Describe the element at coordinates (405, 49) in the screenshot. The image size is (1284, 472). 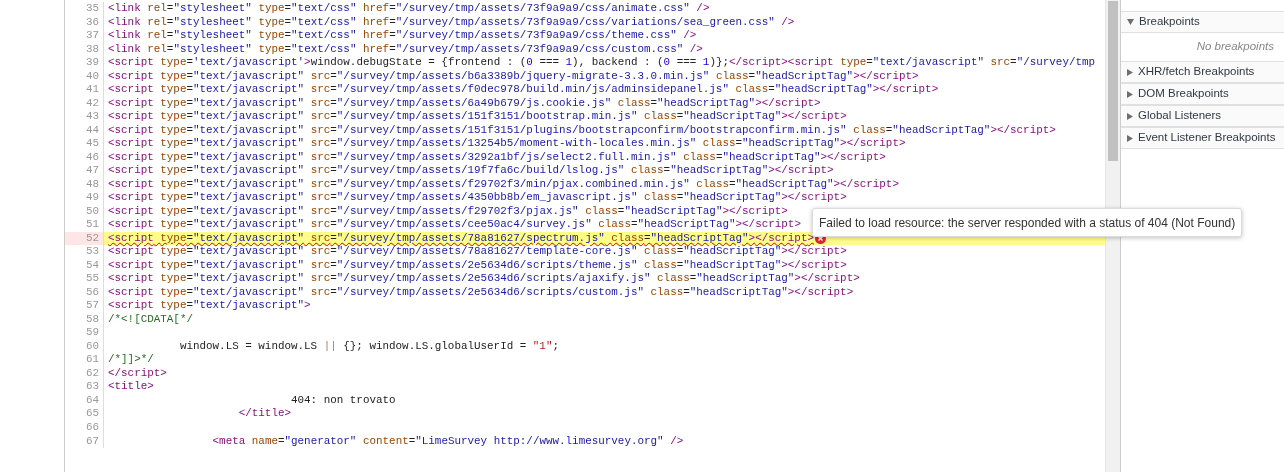
I see `code-line: <link rel="stylesheet" type="text/css" href="/survey/tmp/assets/73f9a9a9/css/custom.css" />` at that location.